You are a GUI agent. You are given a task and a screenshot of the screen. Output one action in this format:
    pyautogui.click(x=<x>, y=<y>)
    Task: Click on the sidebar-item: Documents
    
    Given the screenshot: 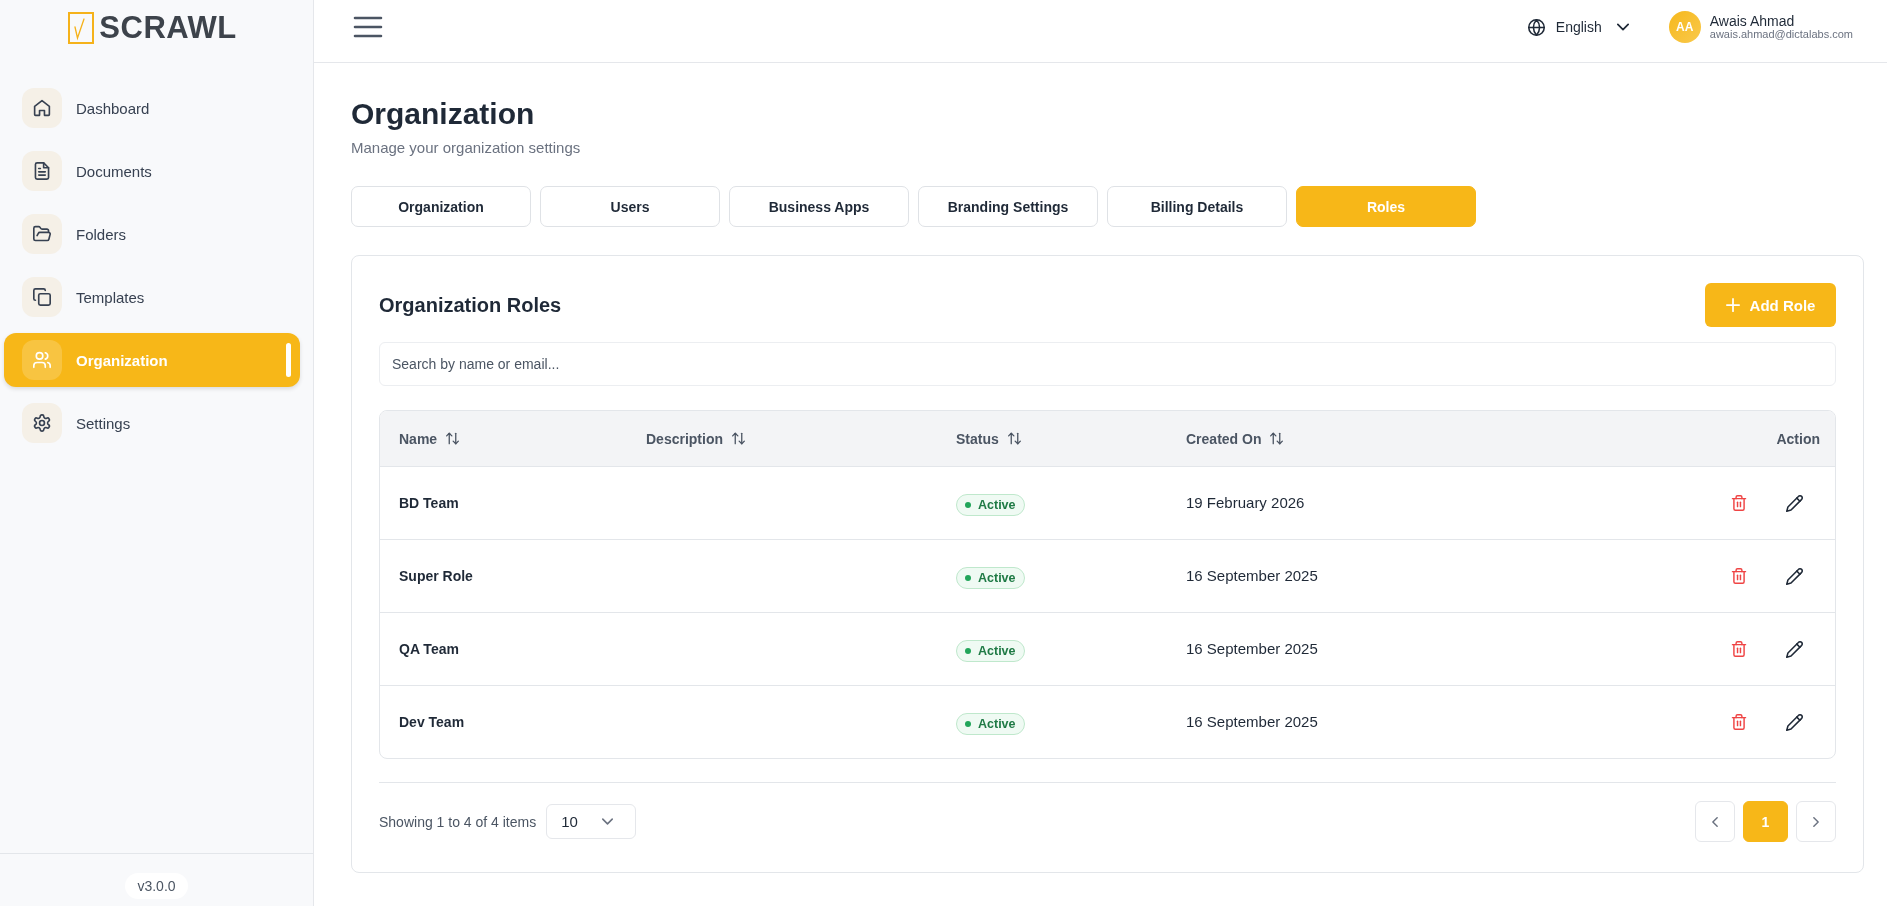 What is the action you would take?
    pyautogui.click(x=152, y=171)
    